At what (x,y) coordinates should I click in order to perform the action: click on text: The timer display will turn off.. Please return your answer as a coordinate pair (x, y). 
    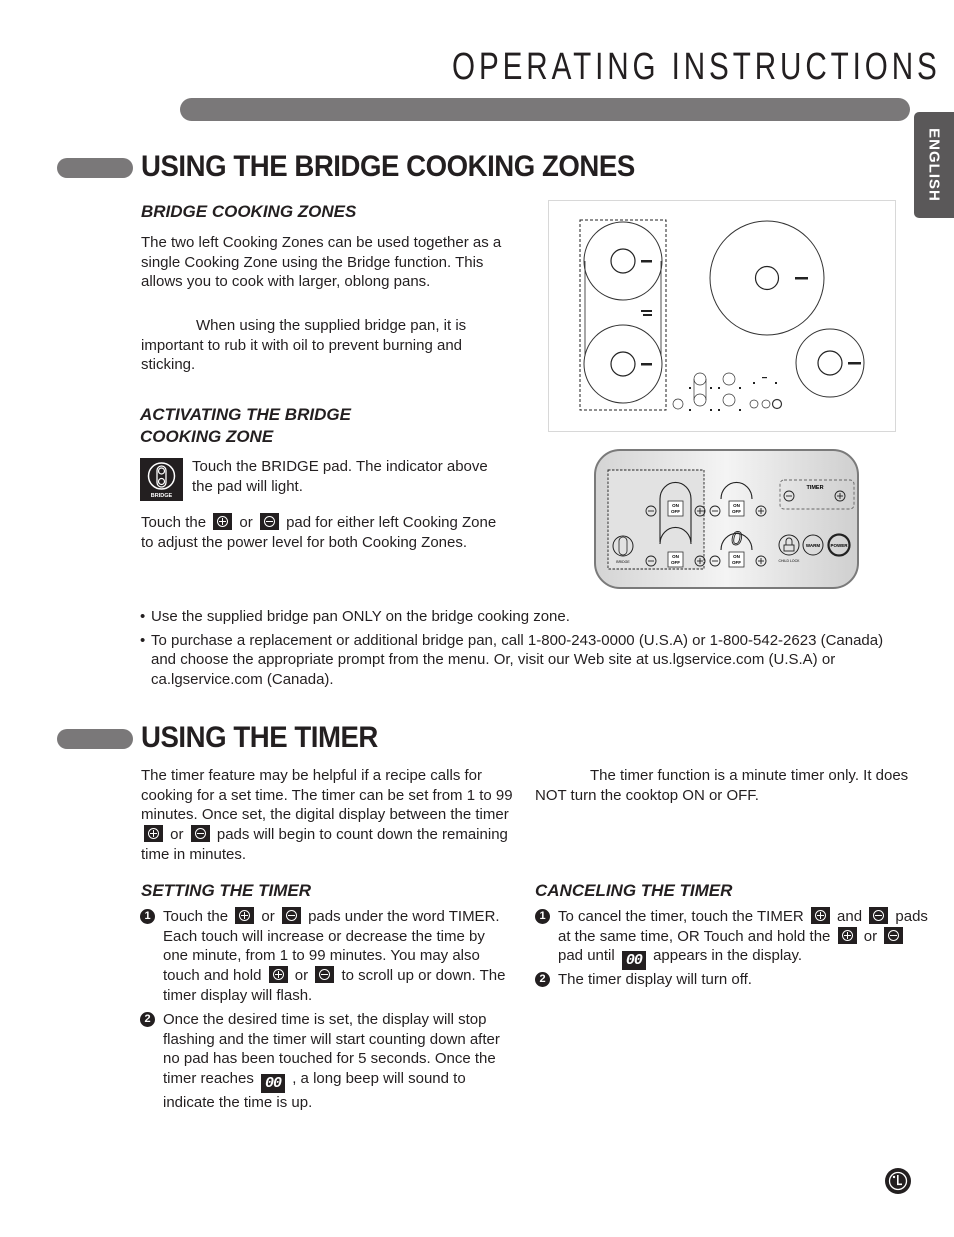
    Looking at the image, I should click on (655, 979).